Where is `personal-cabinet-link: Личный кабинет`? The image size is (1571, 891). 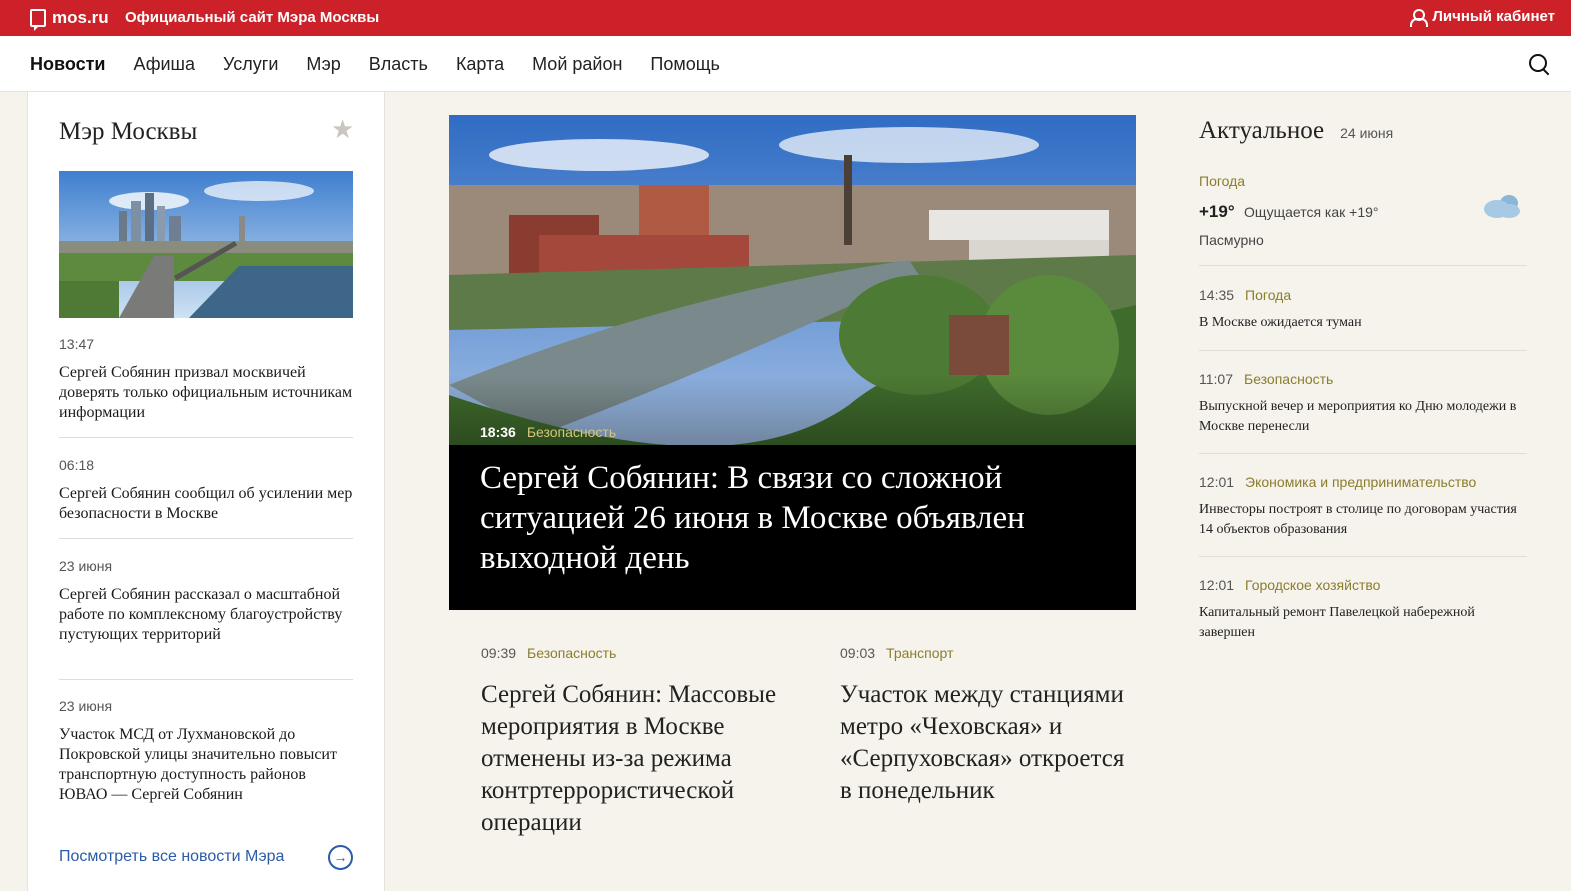 personal-cabinet-link: Личный кабинет is located at coordinates (1482, 17).